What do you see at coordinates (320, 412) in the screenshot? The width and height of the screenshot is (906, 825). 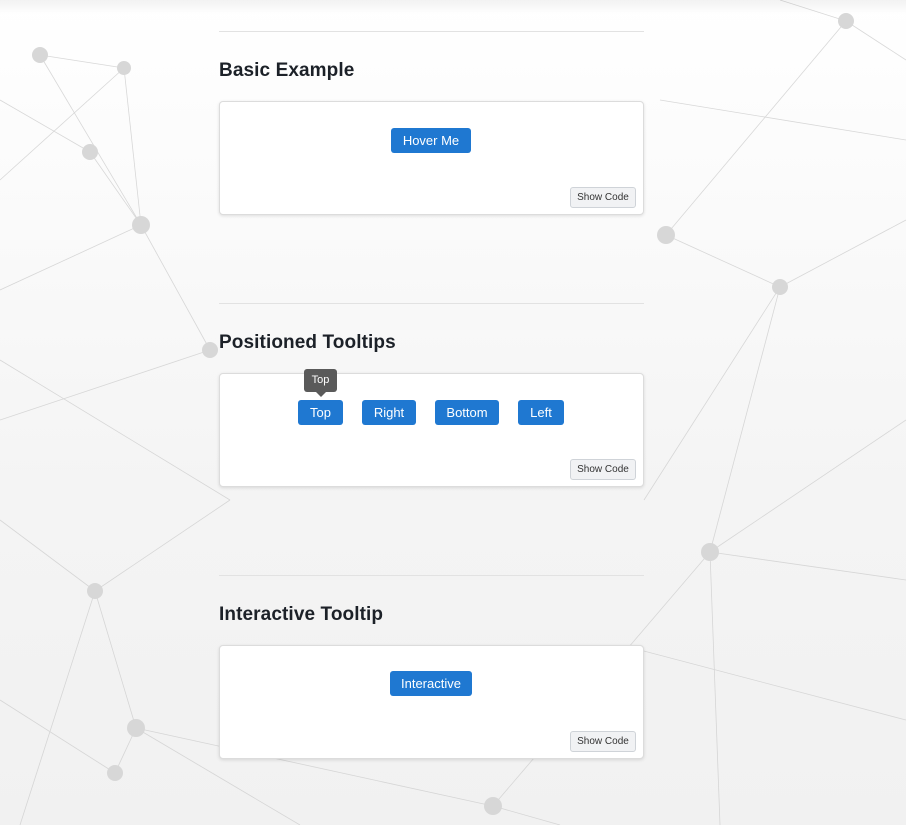 I see `tooltip-top-button: Top` at bounding box center [320, 412].